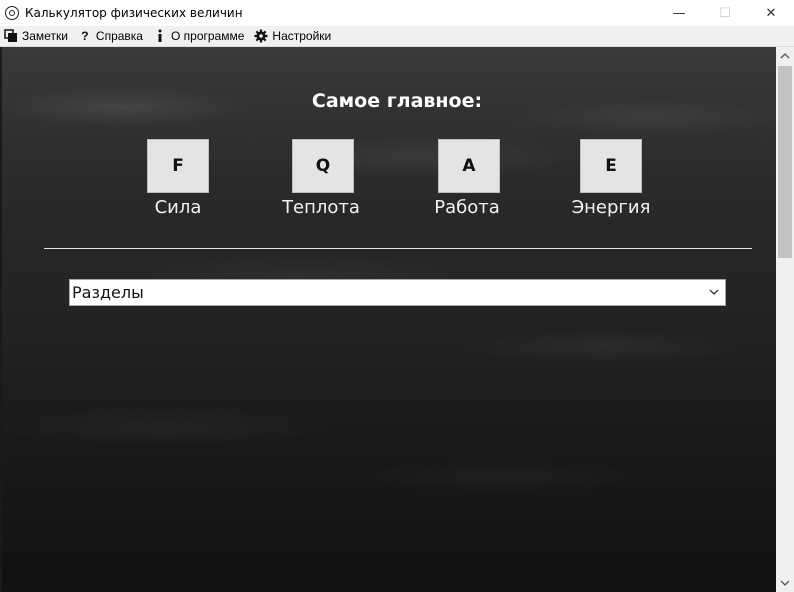  Describe the element at coordinates (397, 13) in the screenshot. I see `title-bar: Калькулятор физических величин — ☐ ✕` at that location.